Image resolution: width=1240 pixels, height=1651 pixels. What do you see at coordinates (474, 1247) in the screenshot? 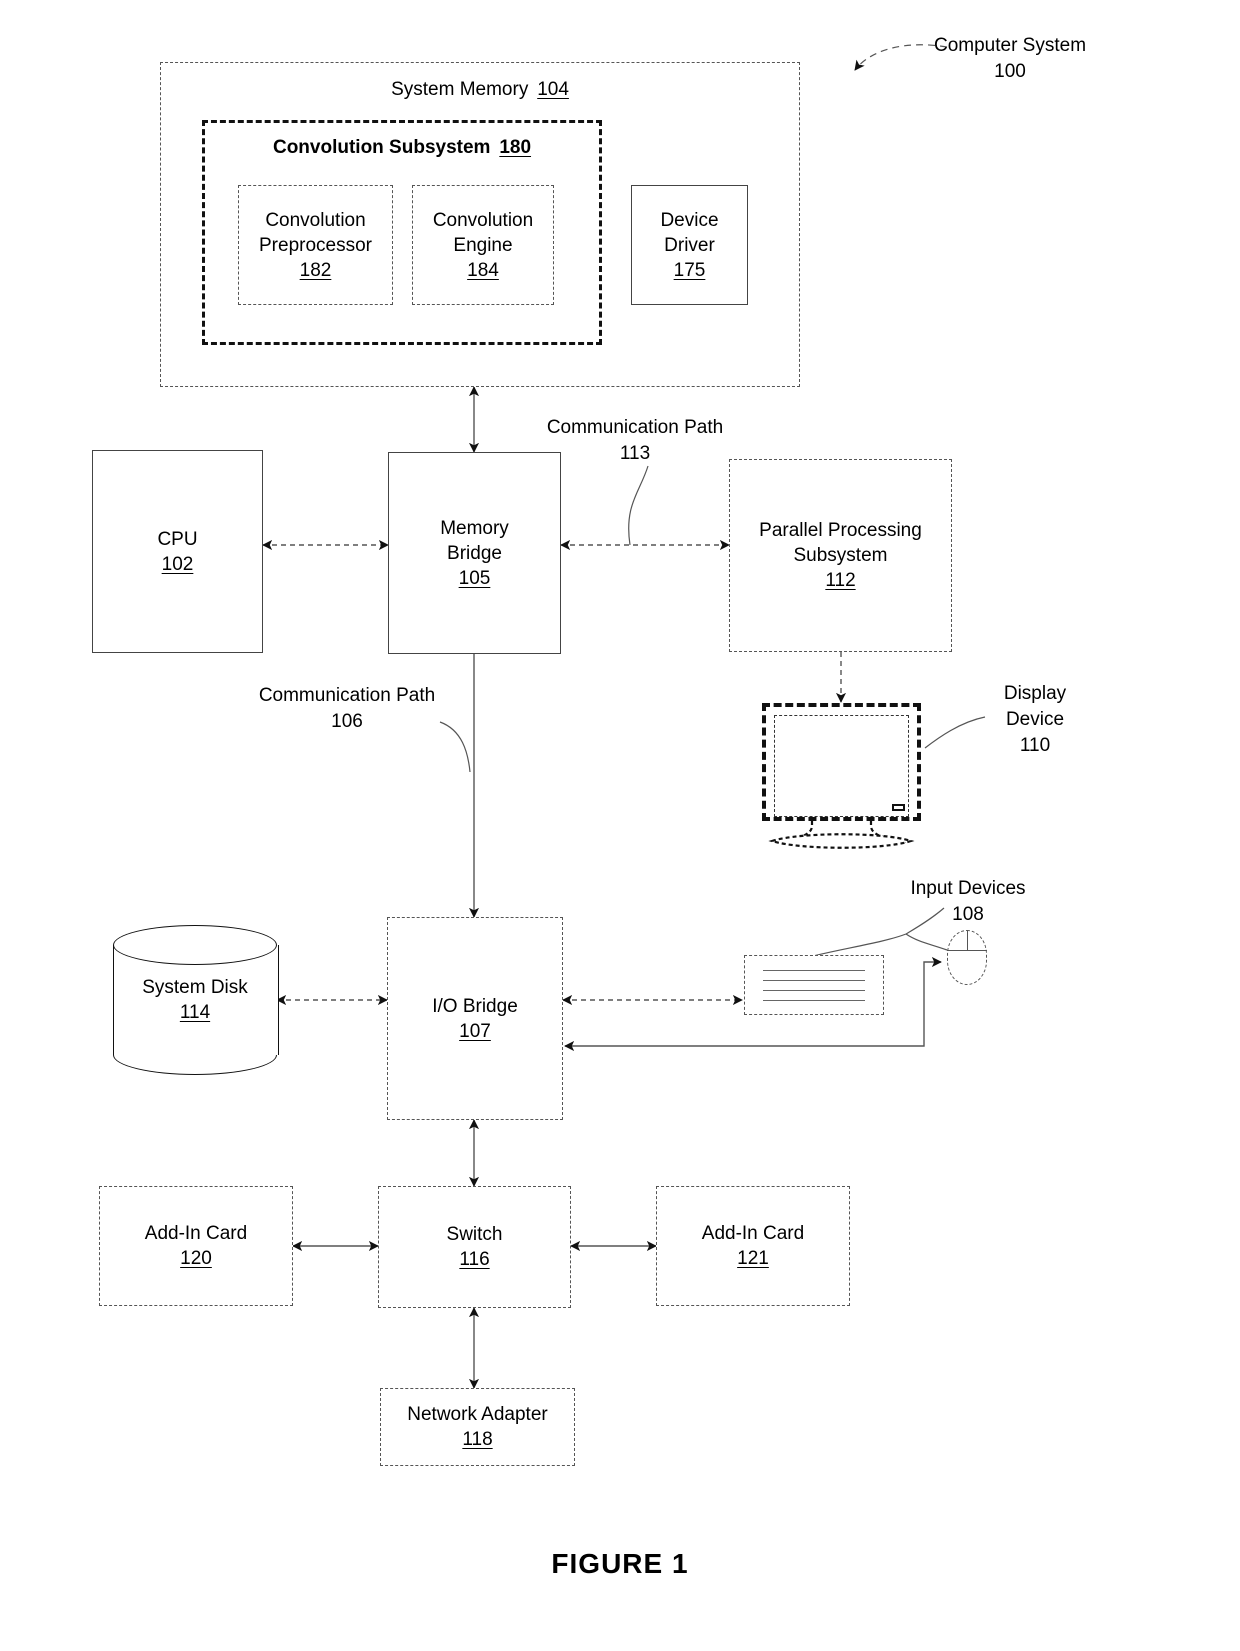
I see `switch-box: Switch 116` at bounding box center [474, 1247].